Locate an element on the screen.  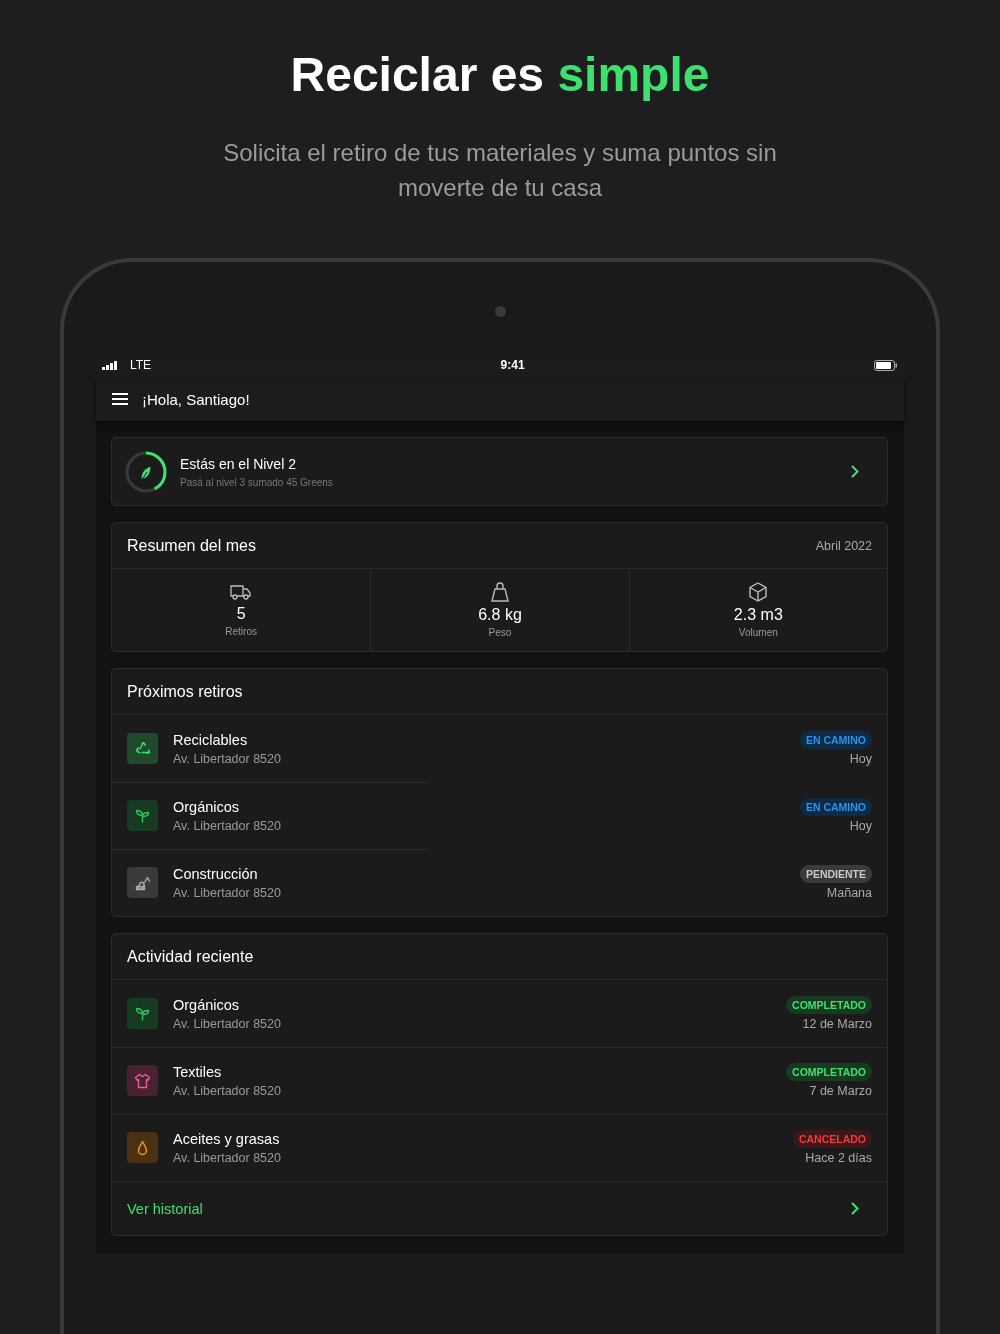
leaf-icon is located at coordinates (146, 472).